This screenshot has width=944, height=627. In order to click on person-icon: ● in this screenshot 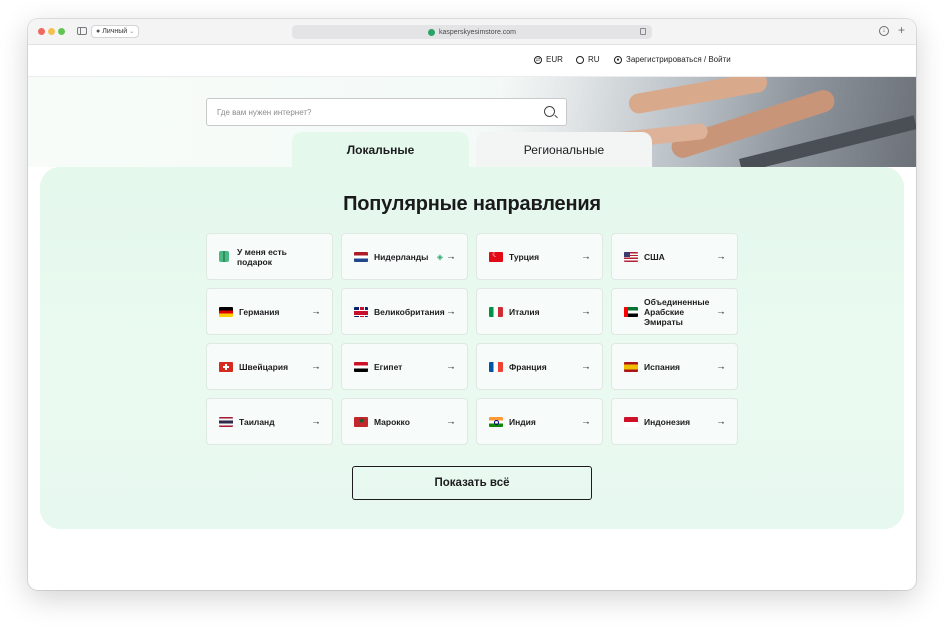, I will do `click(98, 31)`.